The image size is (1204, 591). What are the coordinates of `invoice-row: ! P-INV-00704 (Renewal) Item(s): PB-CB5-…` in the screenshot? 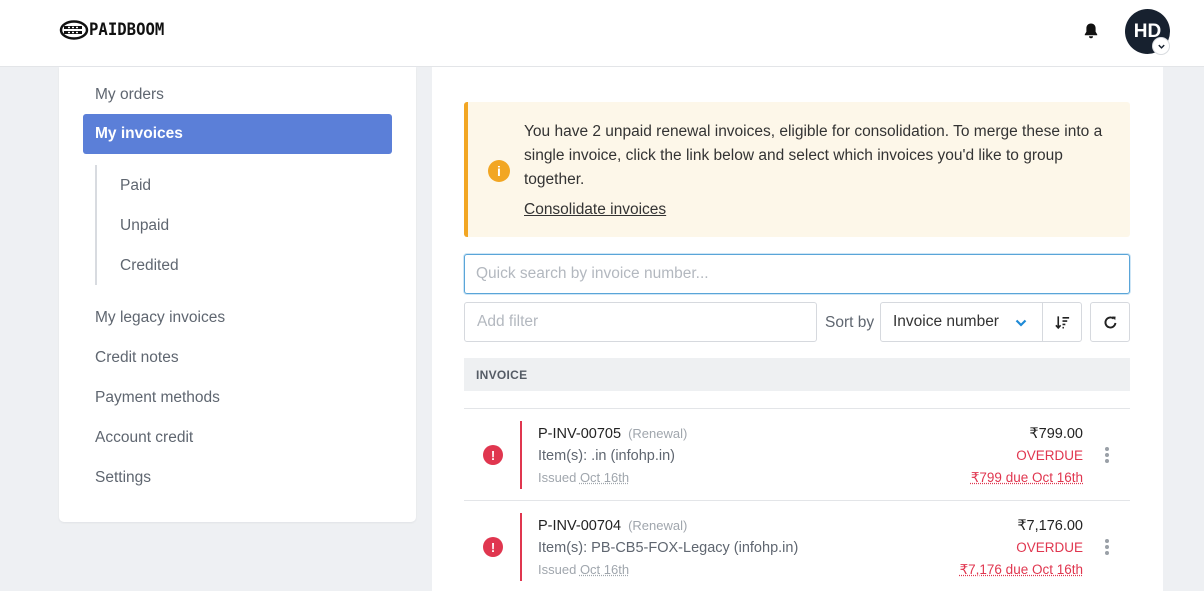 It's located at (797, 545).